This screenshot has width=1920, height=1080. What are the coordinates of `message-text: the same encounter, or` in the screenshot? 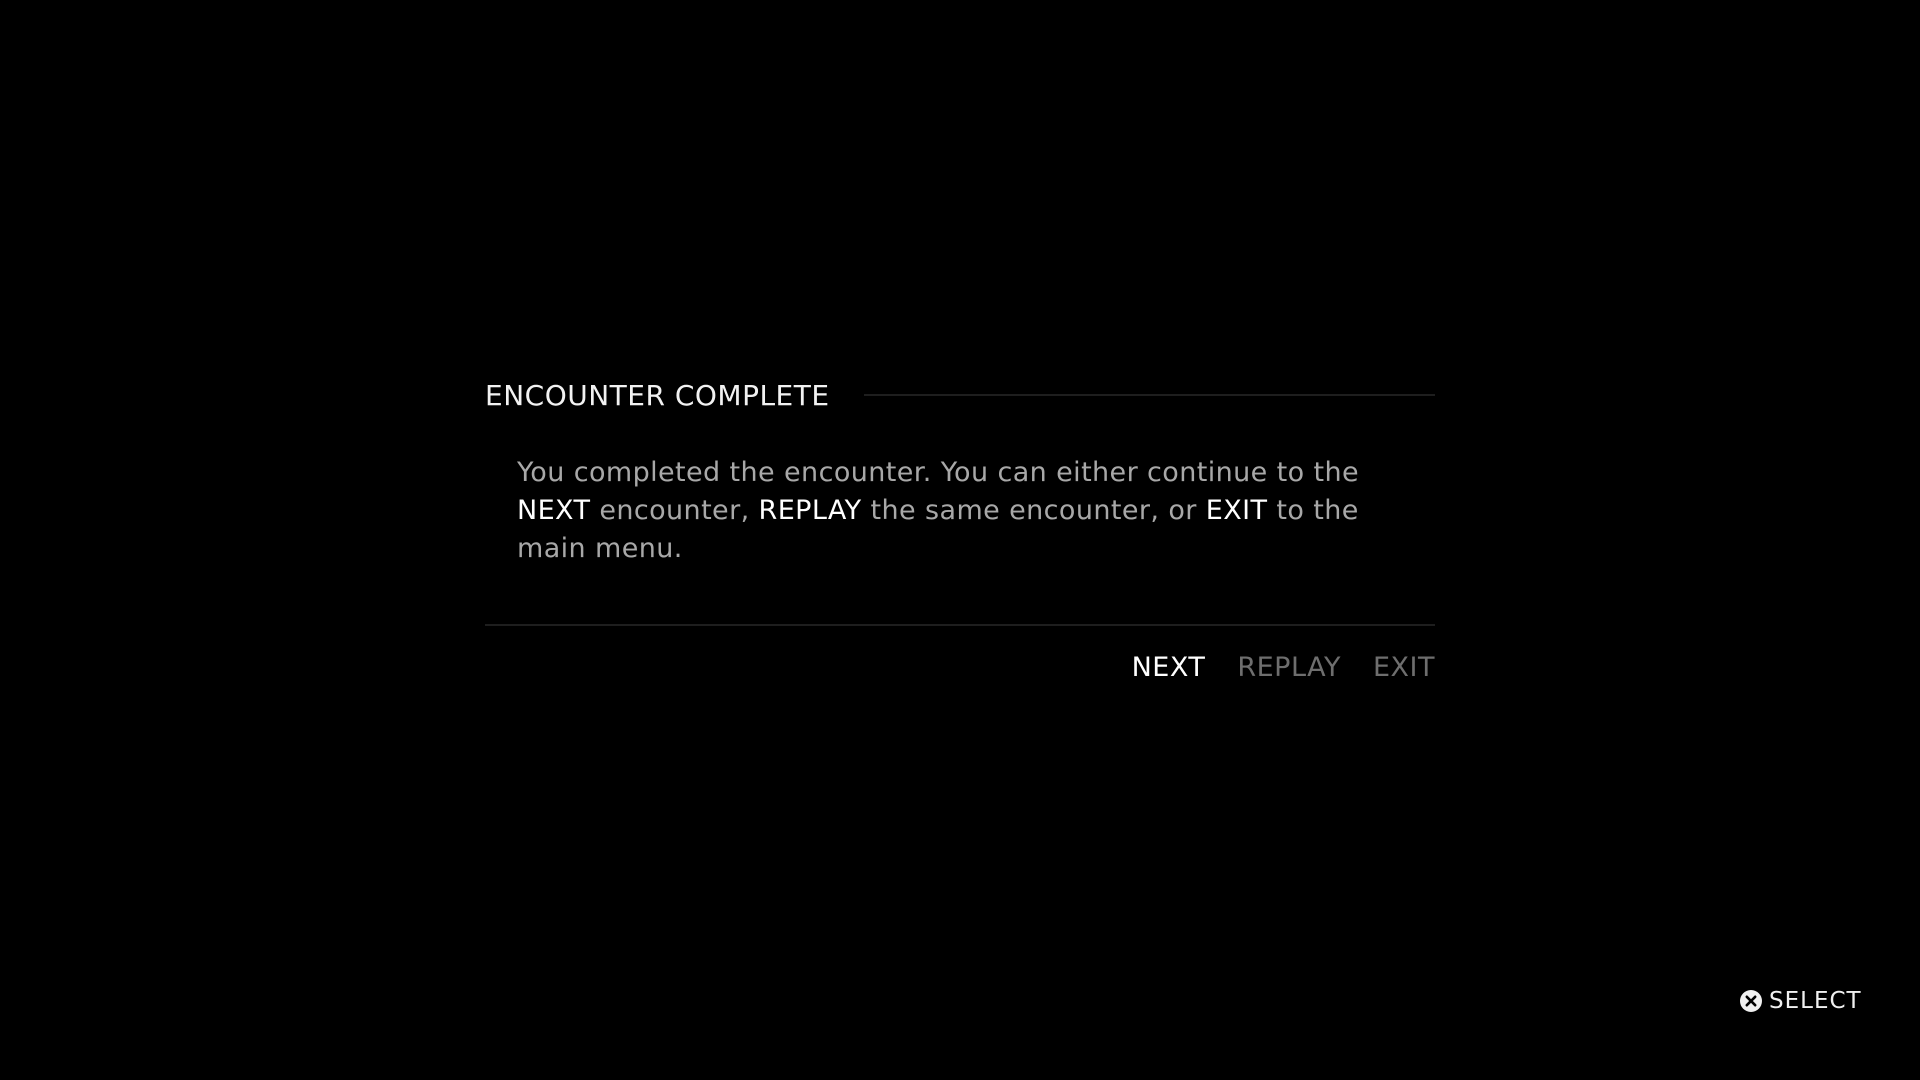 It's located at (1033, 510).